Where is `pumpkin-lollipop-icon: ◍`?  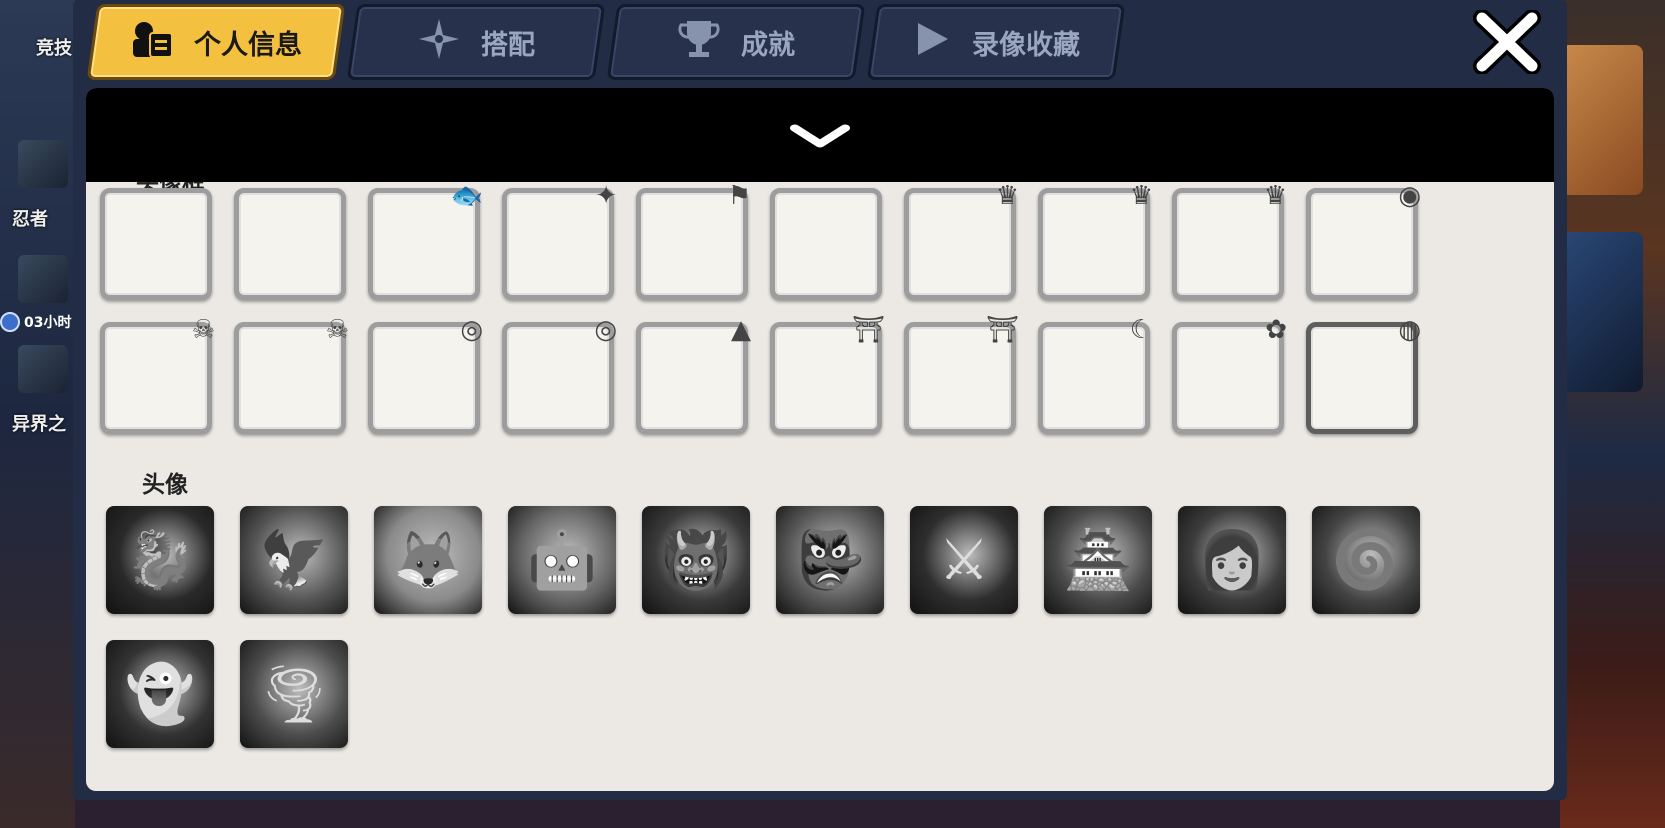 pumpkin-lollipop-icon: ◍ is located at coordinates (1409, 330).